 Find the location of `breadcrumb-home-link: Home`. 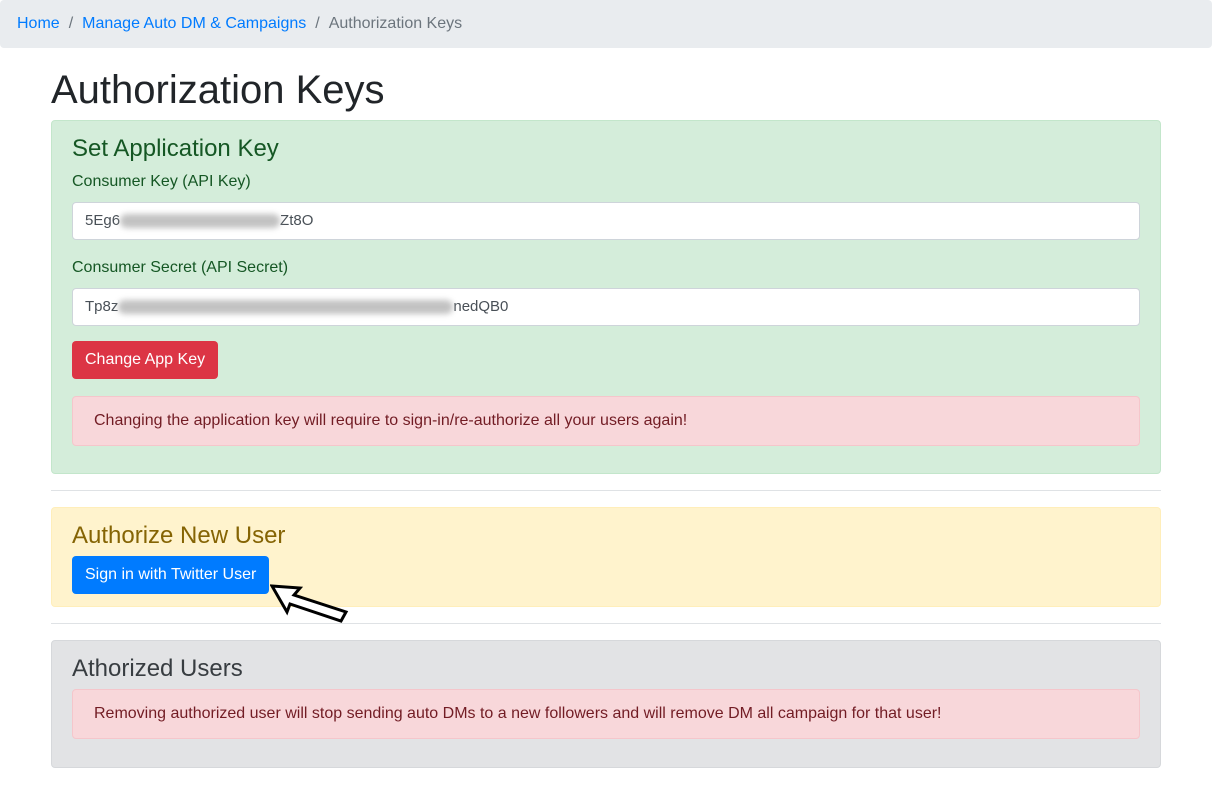

breadcrumb-home-link: Home is located at coordinates (38, 24).